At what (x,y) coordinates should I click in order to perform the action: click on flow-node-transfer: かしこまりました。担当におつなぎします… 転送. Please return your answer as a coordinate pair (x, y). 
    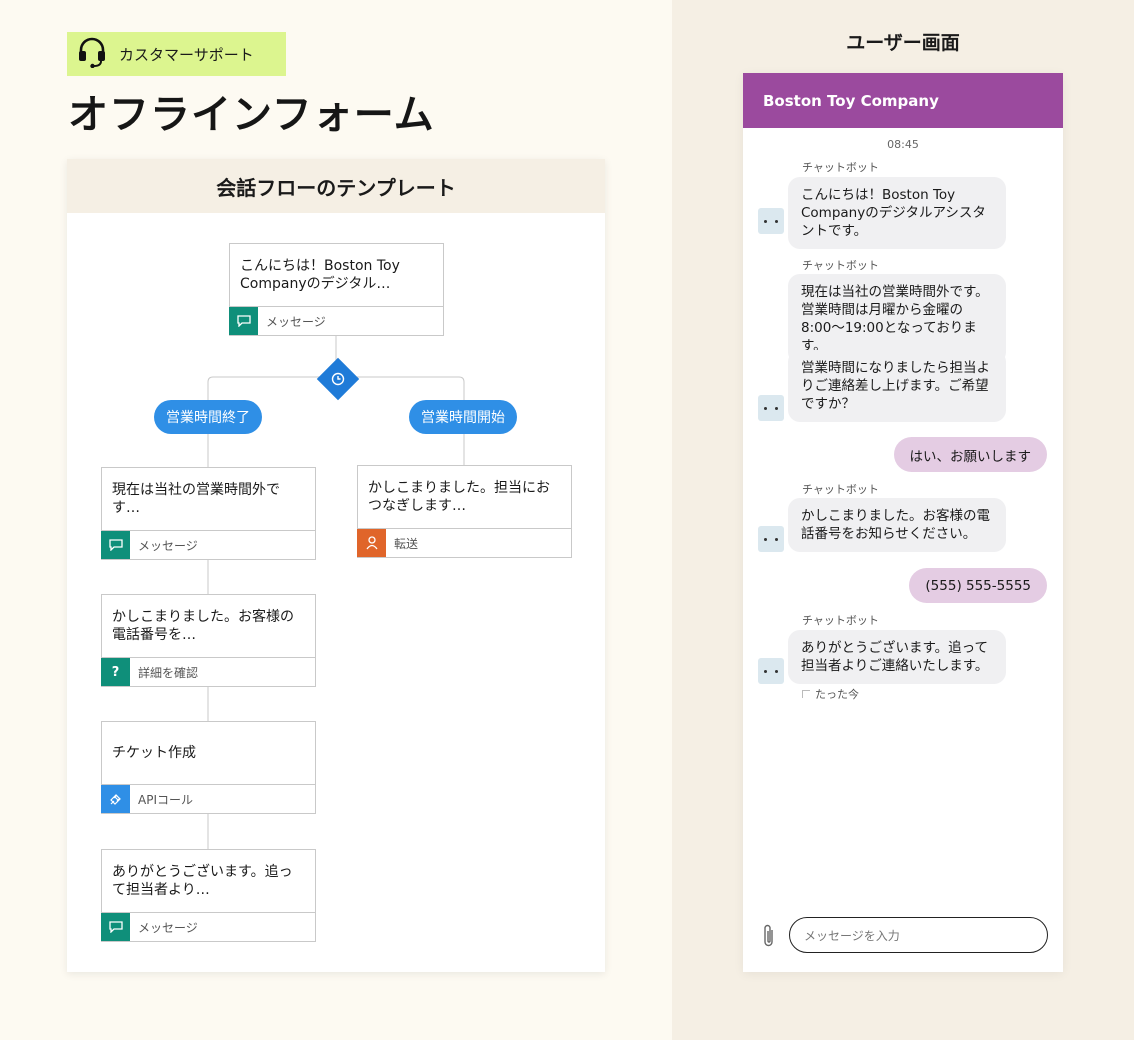
    Looking at the image, I should click on (464, 511).